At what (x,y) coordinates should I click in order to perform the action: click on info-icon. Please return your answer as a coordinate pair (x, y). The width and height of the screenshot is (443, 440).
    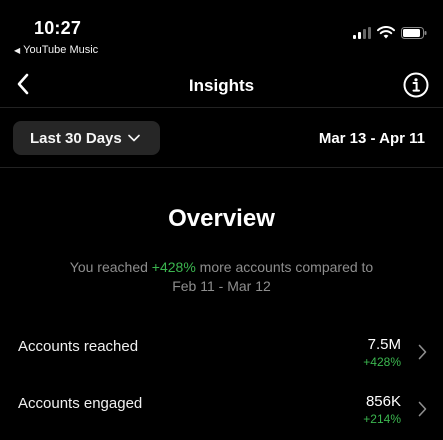
    Looking at the image, I should click on (416, 85).